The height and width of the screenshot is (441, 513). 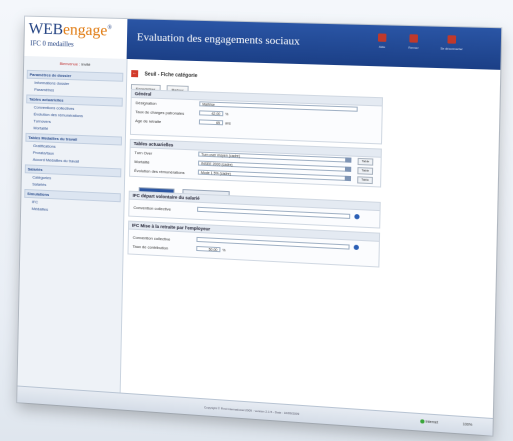 What do you see at coordinates (85, 30) in the screenshot?
I see `logo-accent-text: engage` at bounding box center [85, 30].